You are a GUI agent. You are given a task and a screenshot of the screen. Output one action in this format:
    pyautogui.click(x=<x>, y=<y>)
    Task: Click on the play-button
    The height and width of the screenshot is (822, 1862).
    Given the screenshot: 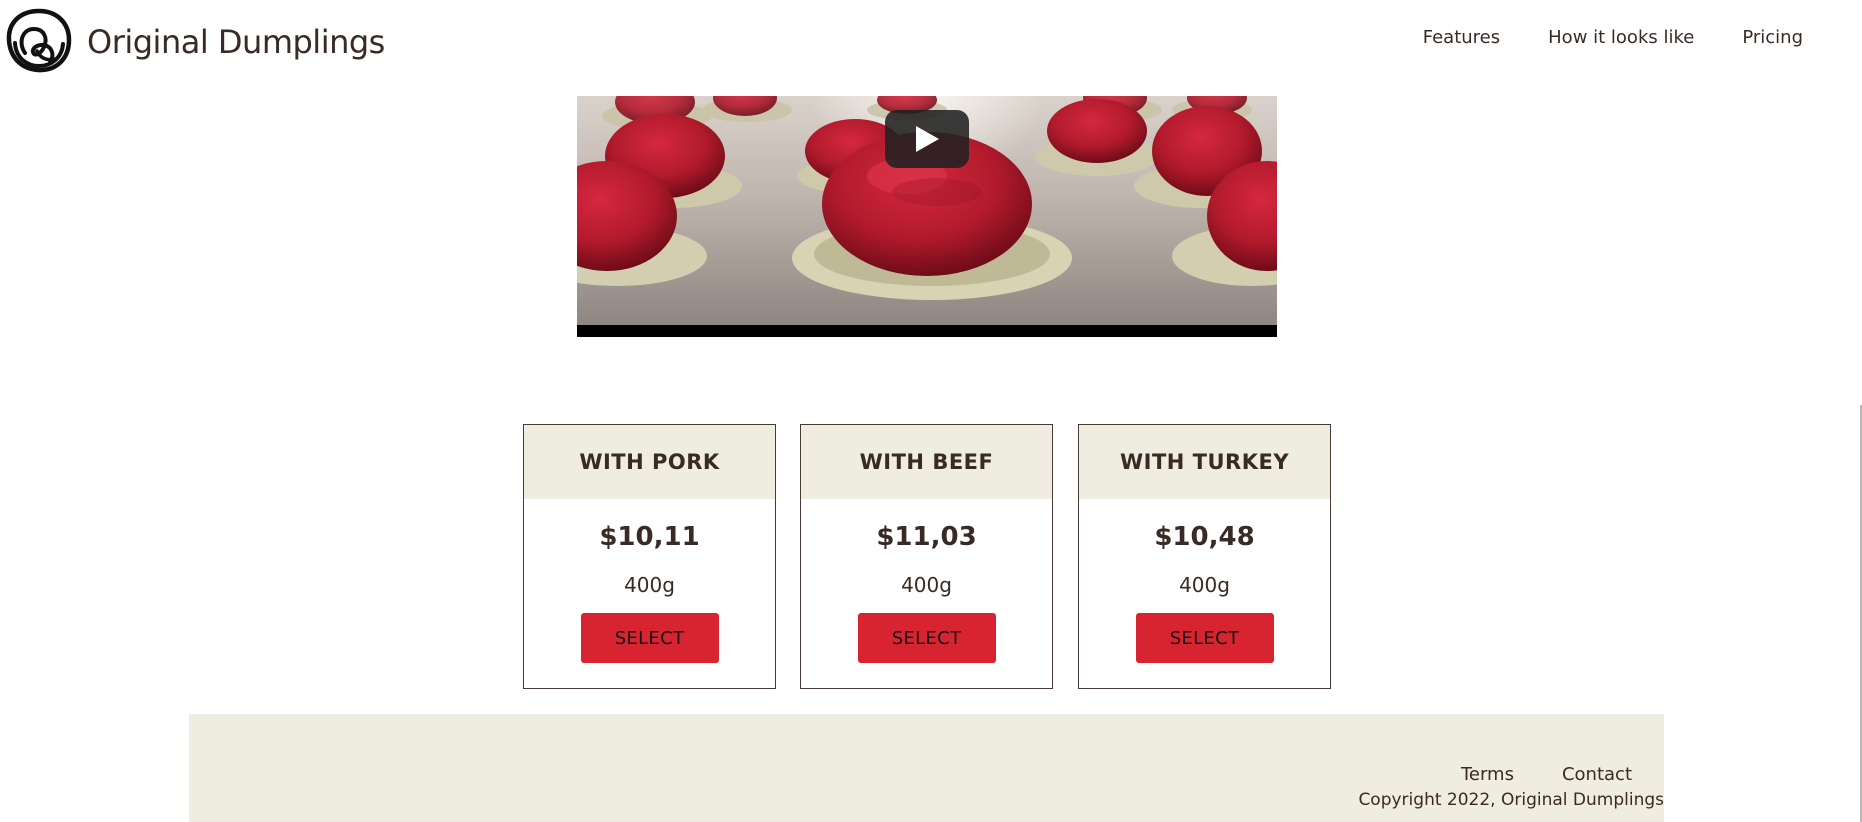 What is the action you would take?
    pyautogui.click(x=927, y=139)
    